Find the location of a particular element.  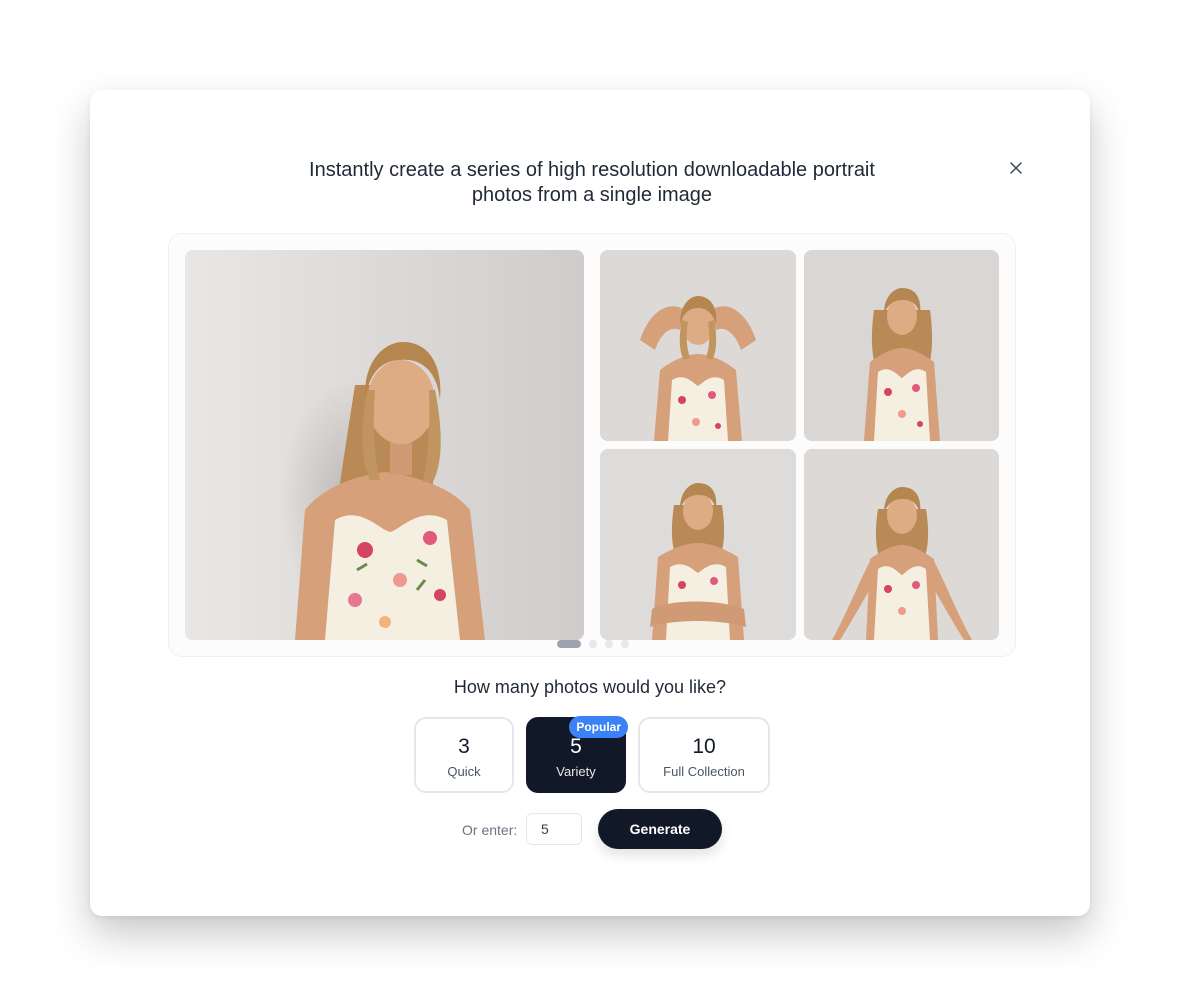

sample-photo-arms-down is located at coordinates (901, 544).